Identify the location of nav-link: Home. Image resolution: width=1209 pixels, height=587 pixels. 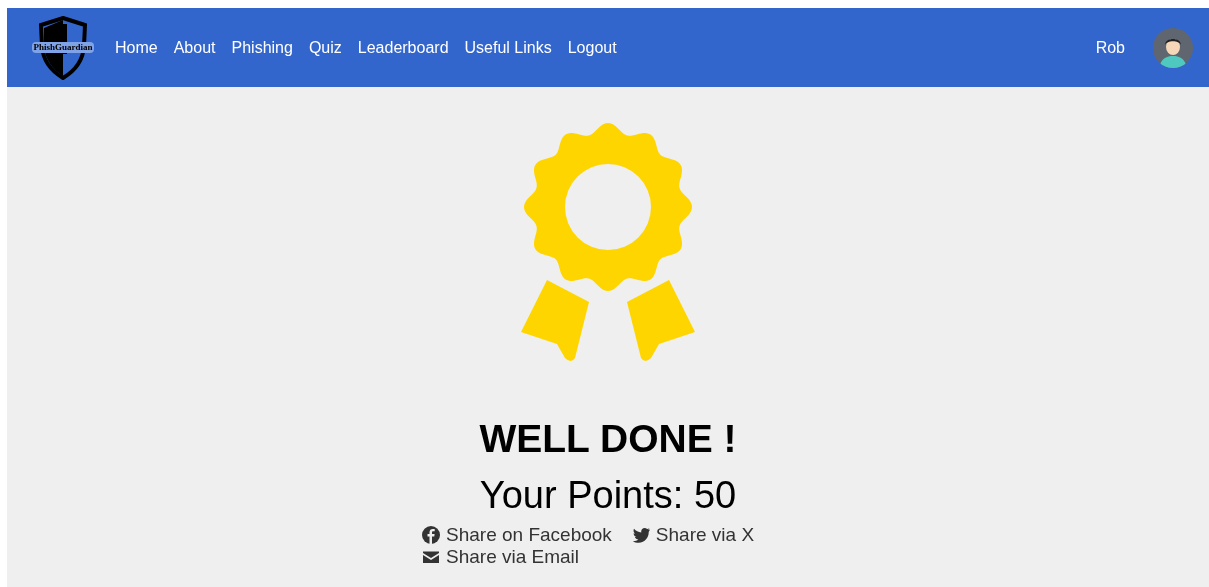
(136, 47).